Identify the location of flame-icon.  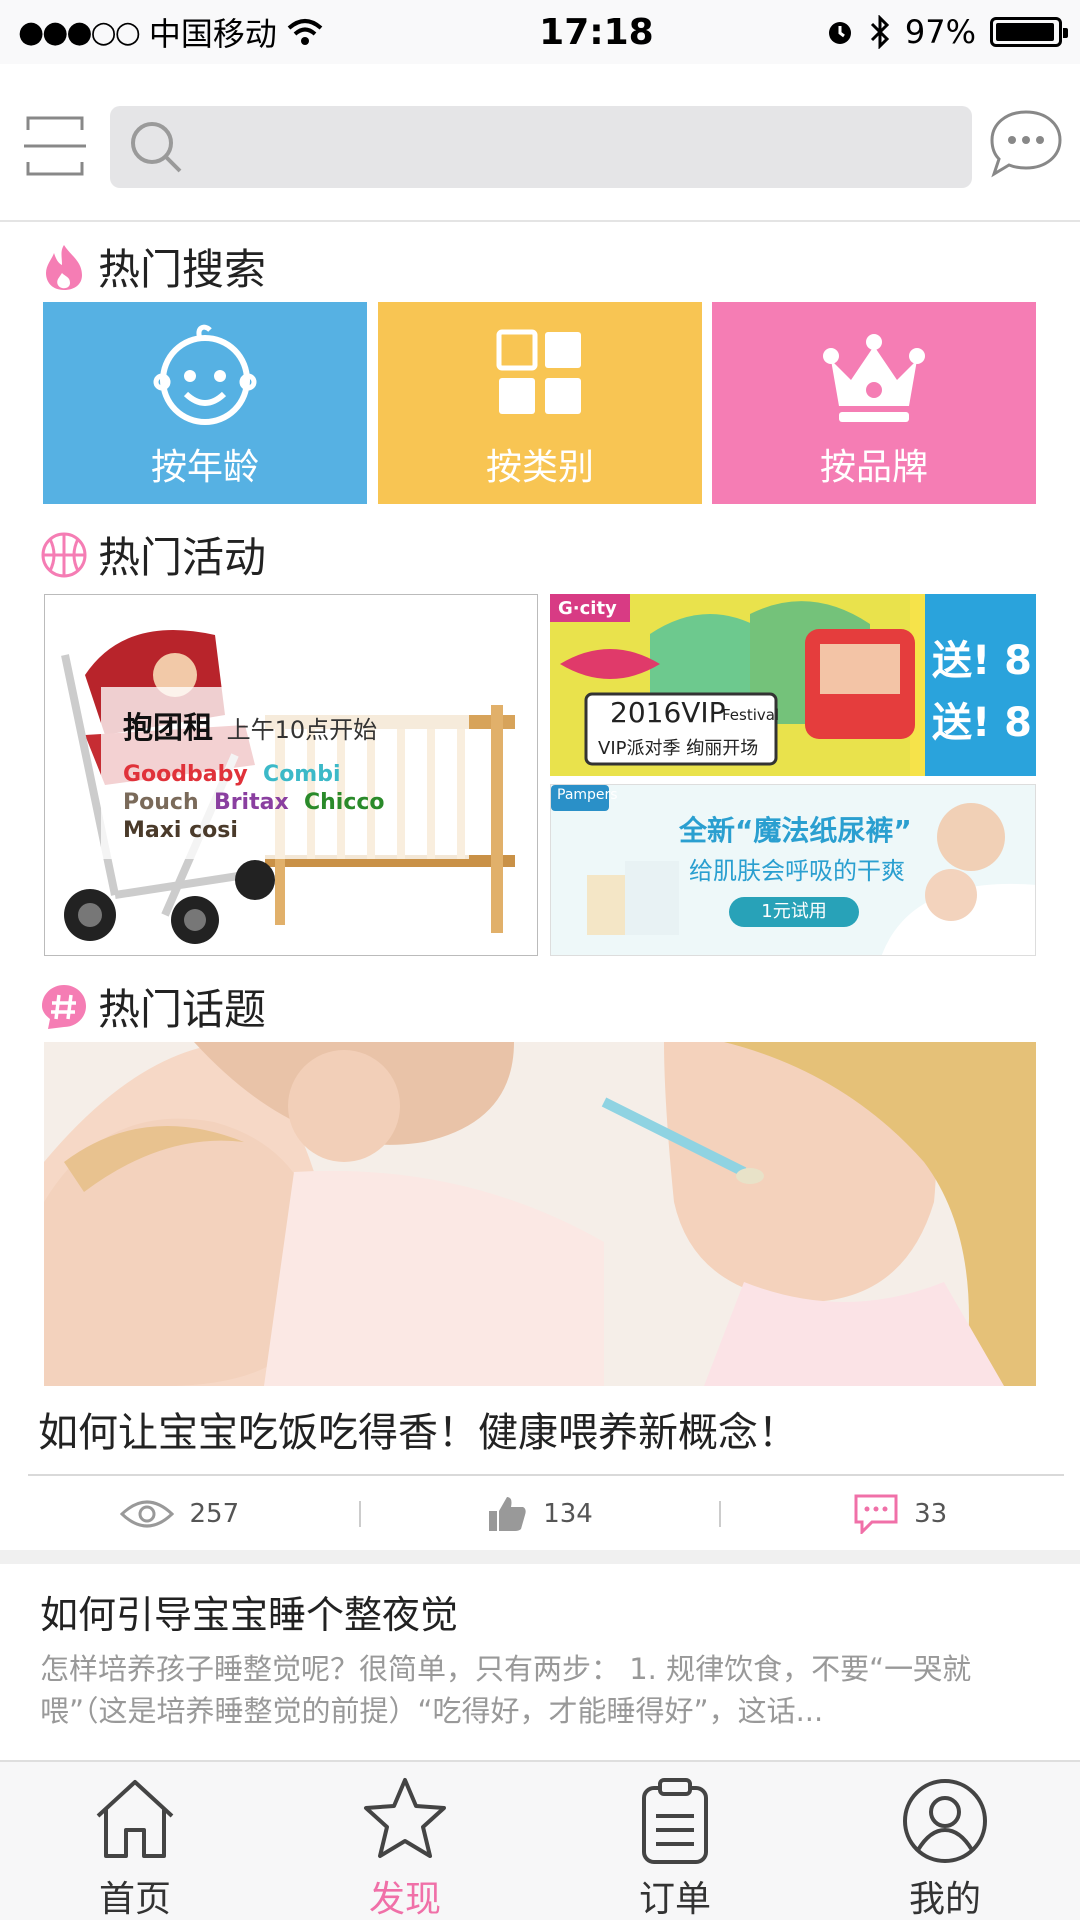
(64, 267).